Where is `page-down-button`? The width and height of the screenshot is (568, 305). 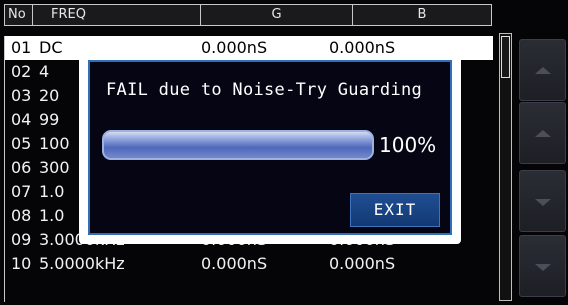 page-down-button is located at coordinates (542, 201).